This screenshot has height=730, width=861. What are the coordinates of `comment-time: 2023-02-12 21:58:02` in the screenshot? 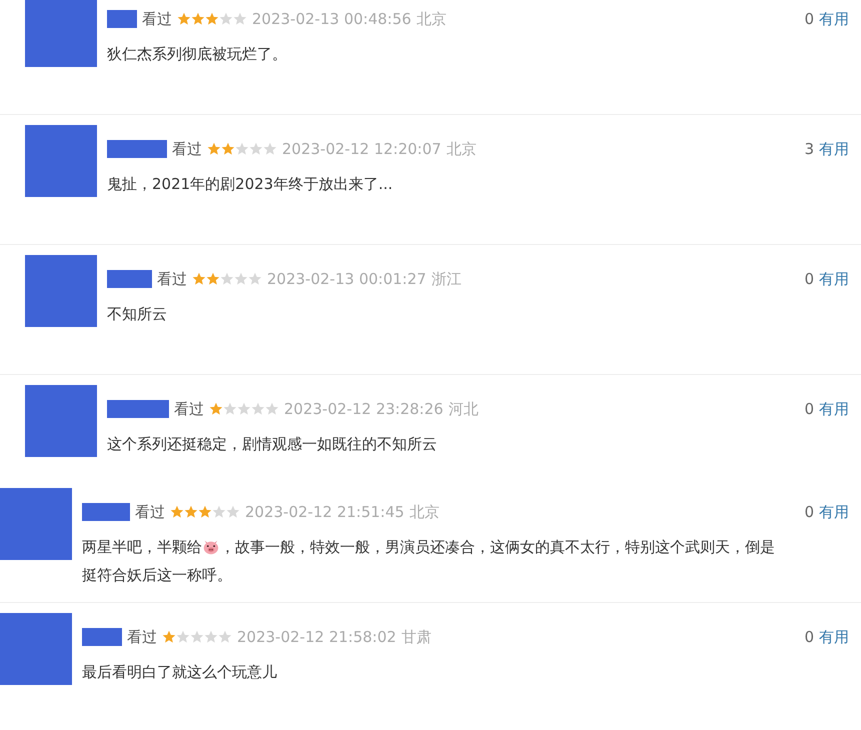 It's located at (316, 637).